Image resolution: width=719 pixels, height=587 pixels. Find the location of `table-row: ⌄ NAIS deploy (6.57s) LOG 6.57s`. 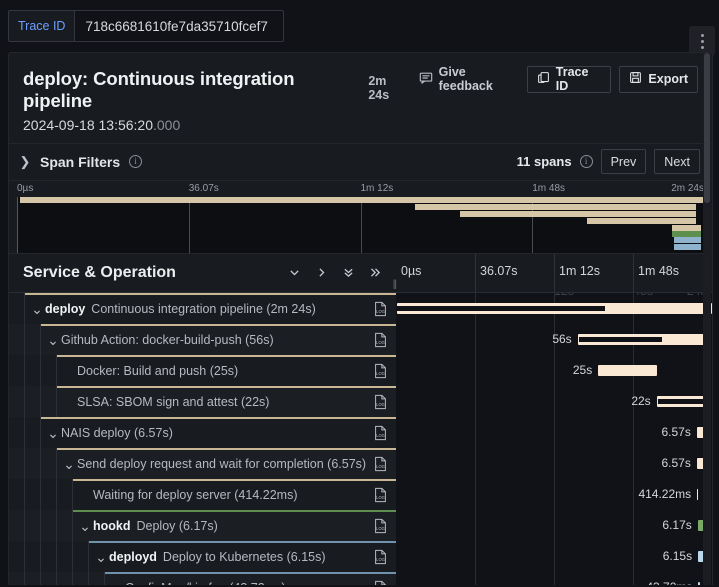

table-row: ⌄ NAIS deploy (6.57s) LOG 6.57s is located at coordinates (360, 432).